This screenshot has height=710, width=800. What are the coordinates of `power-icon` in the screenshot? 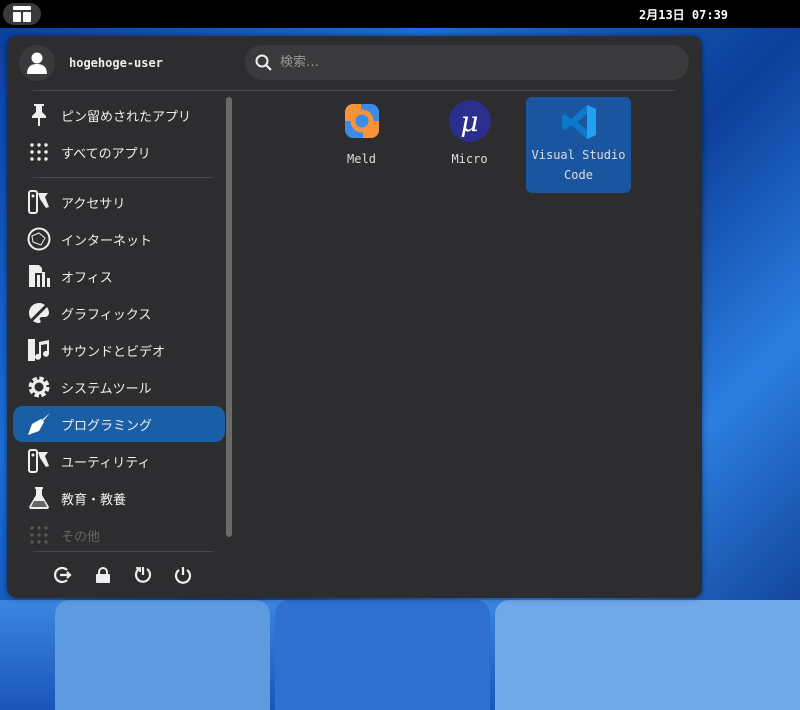 It's located at (183, 575).